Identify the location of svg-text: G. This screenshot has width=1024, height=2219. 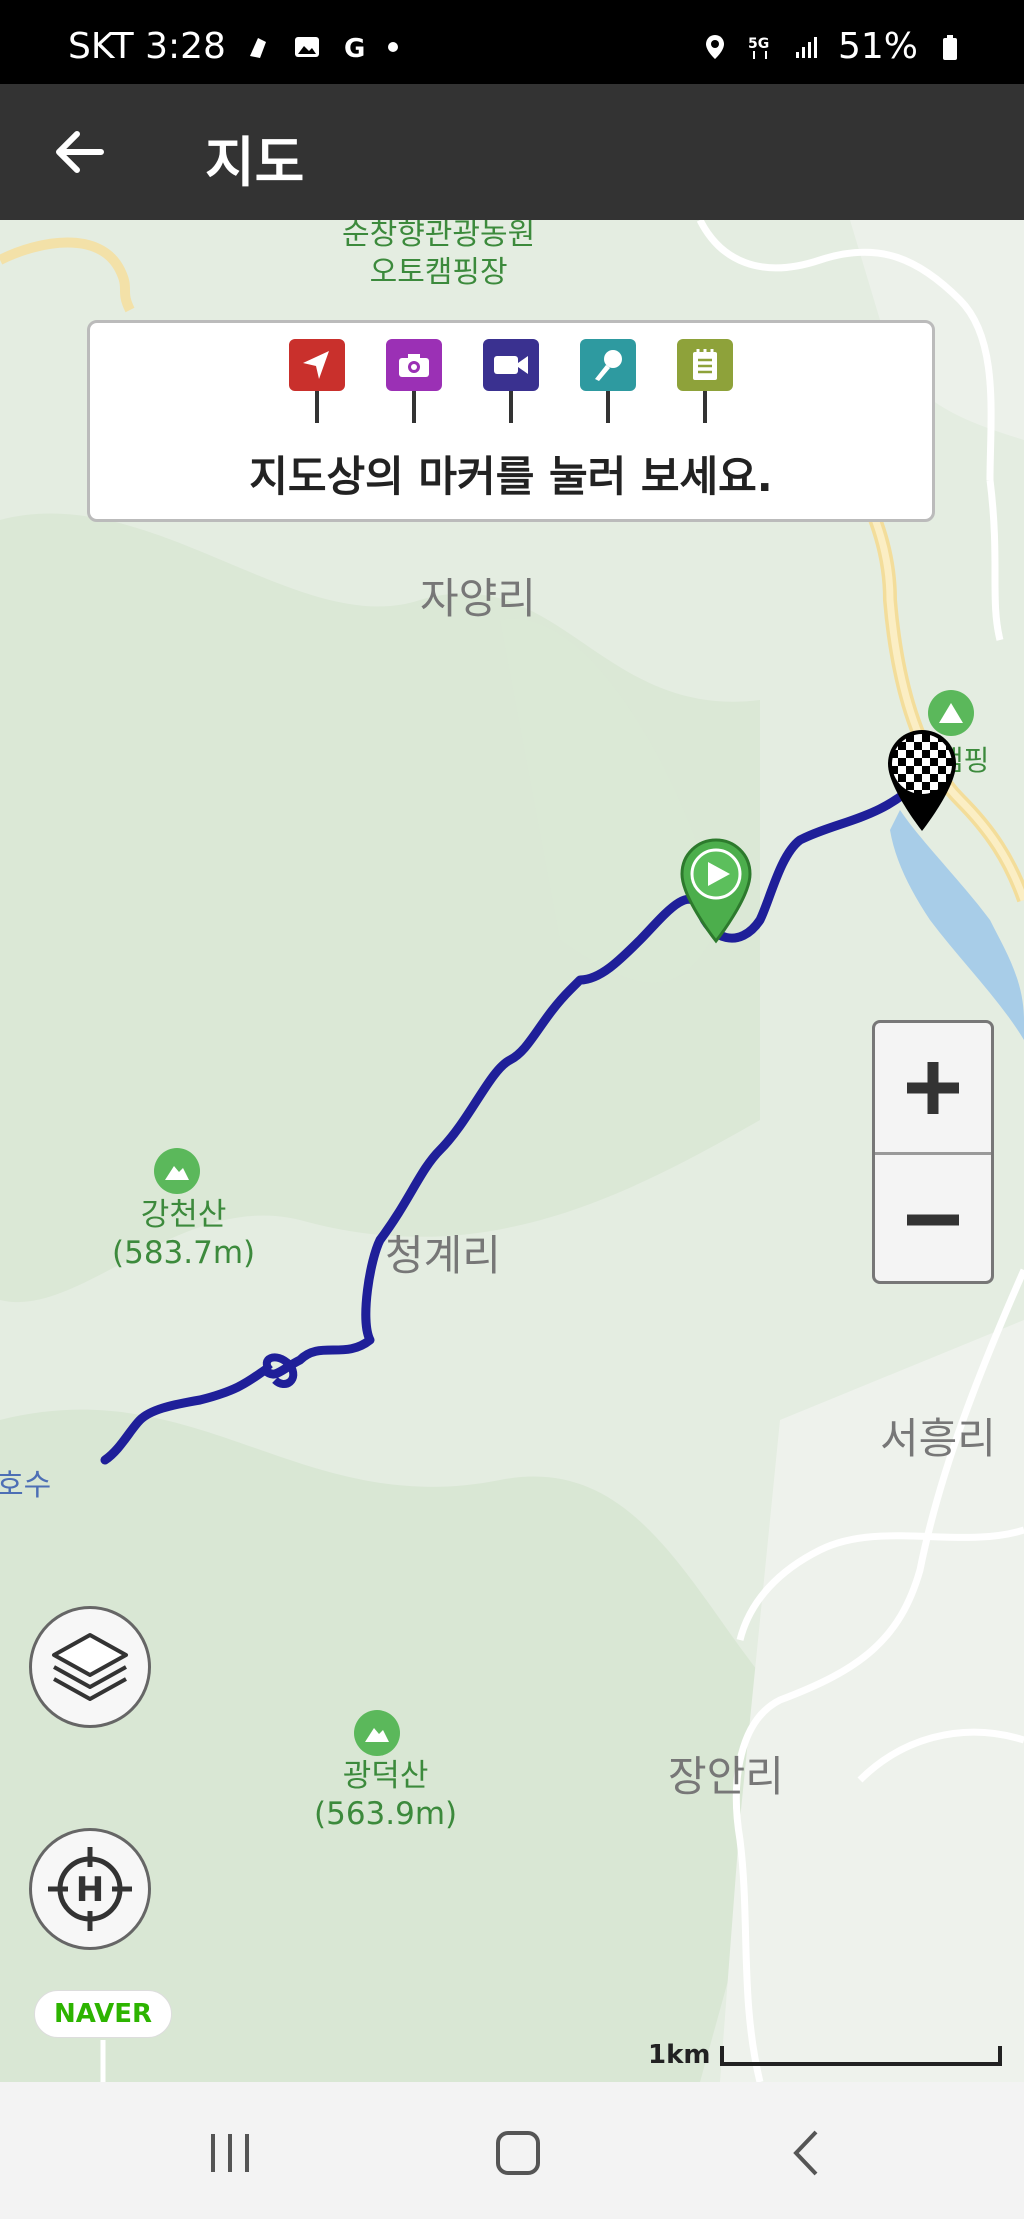
(354, 48).